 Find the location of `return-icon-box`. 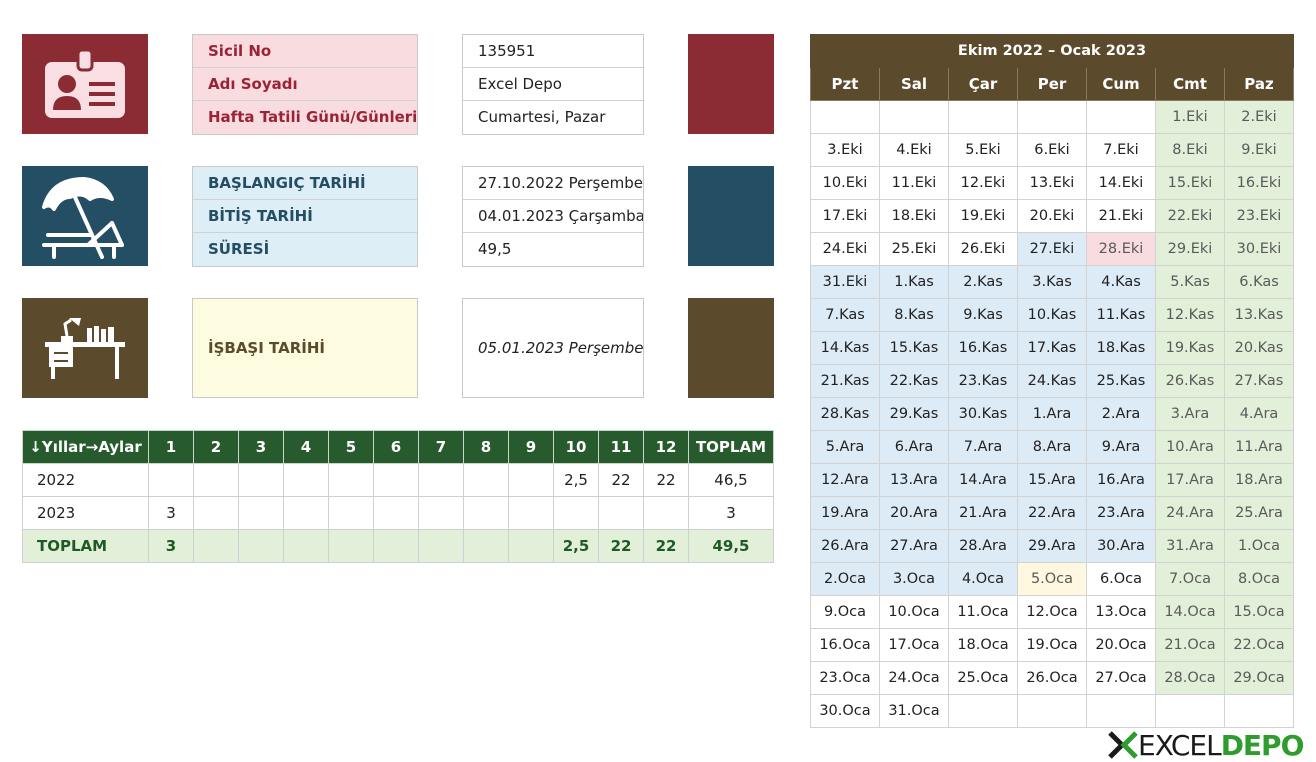

return-icon-box is located at coordinates (85, 348).